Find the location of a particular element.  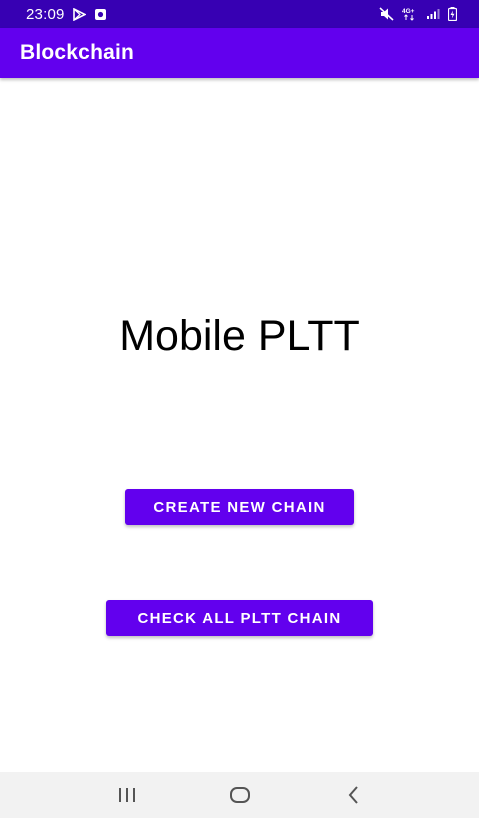

create-new-chain-button: CREATE NEW CHAIN is located at coordinates (239, 507).